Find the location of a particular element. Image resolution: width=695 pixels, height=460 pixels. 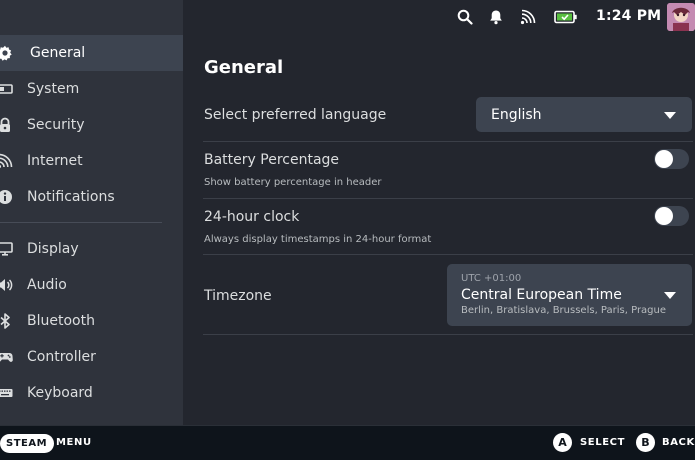

sidebar-item-audio: Audio is located at coordinates (91, 285).